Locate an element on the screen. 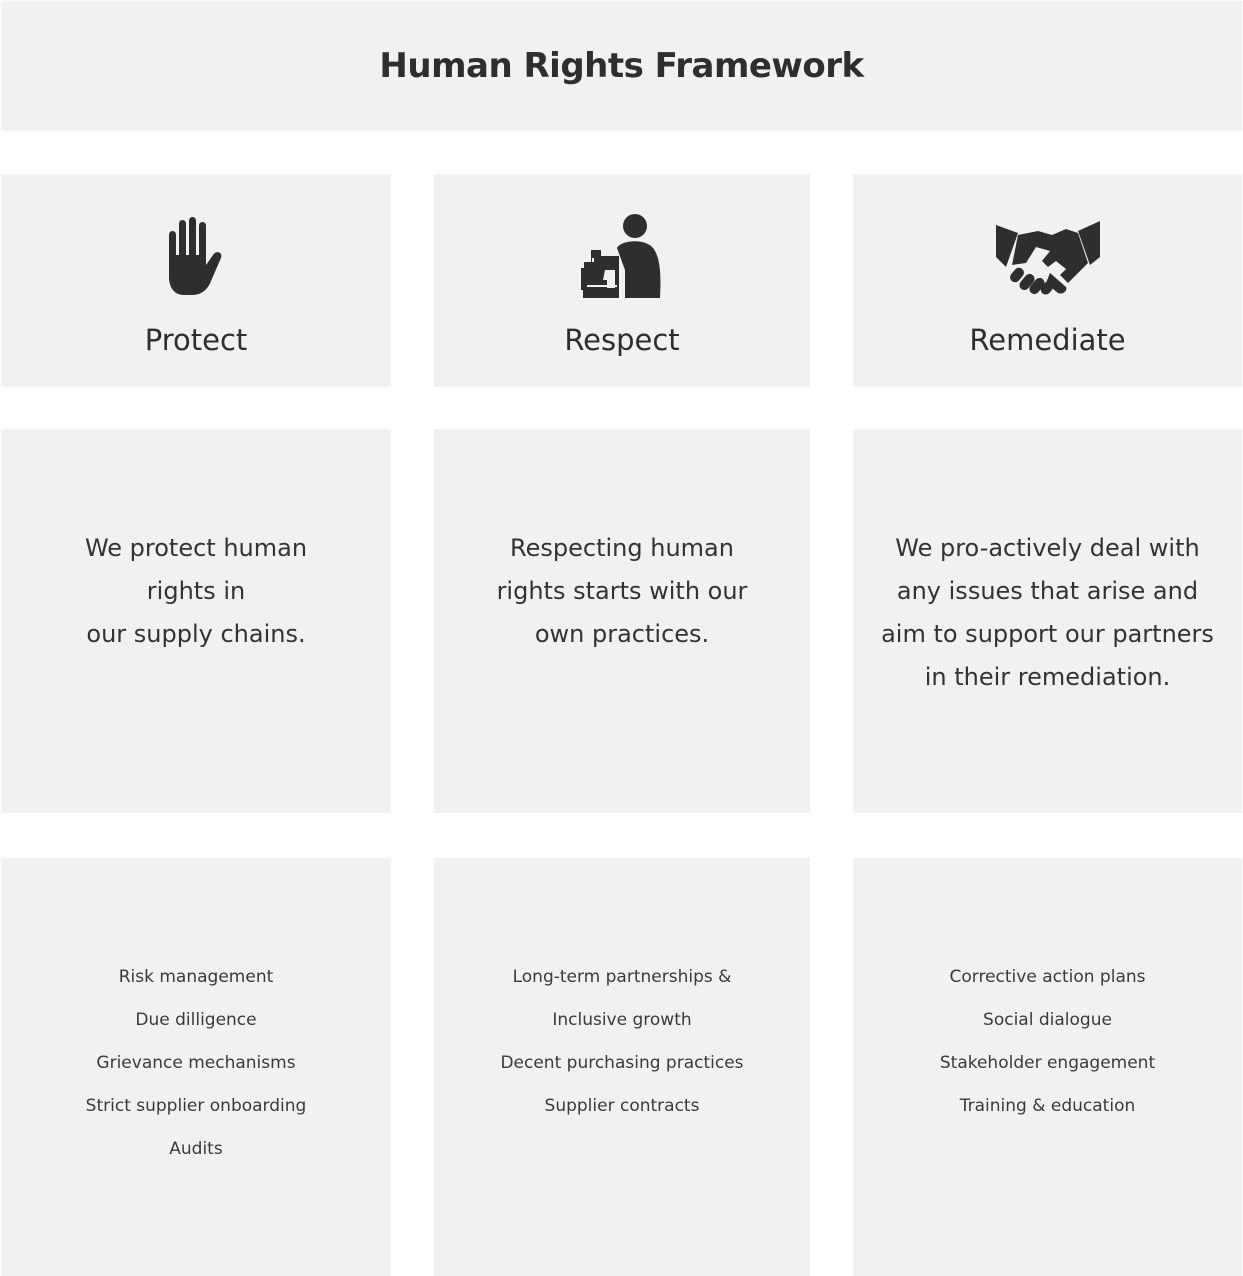 This screenshot has height=1276, width=1243. description-line: aim to support our partners is located at coordinates (1047, 634).